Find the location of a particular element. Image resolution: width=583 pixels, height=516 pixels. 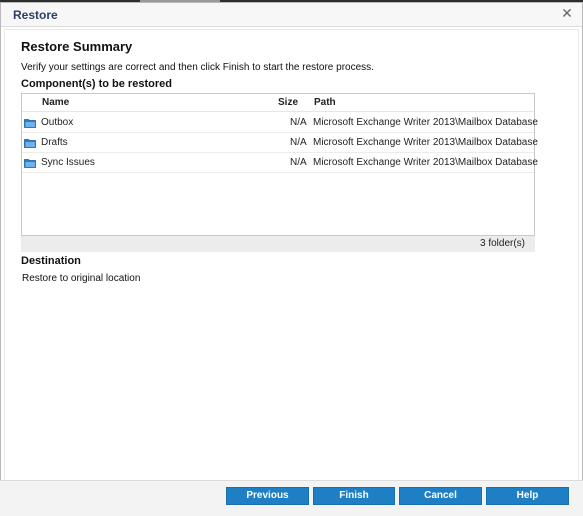

close-icon: ✕ is located at coordinates (567, 13).